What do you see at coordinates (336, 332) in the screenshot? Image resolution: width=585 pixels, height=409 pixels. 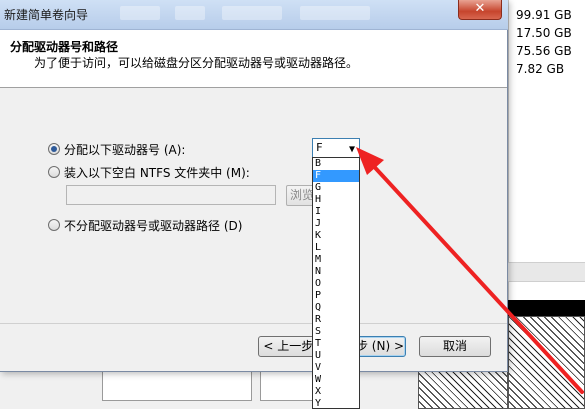 I see `drive-letter-option: S` at bounding box center [336, 332].